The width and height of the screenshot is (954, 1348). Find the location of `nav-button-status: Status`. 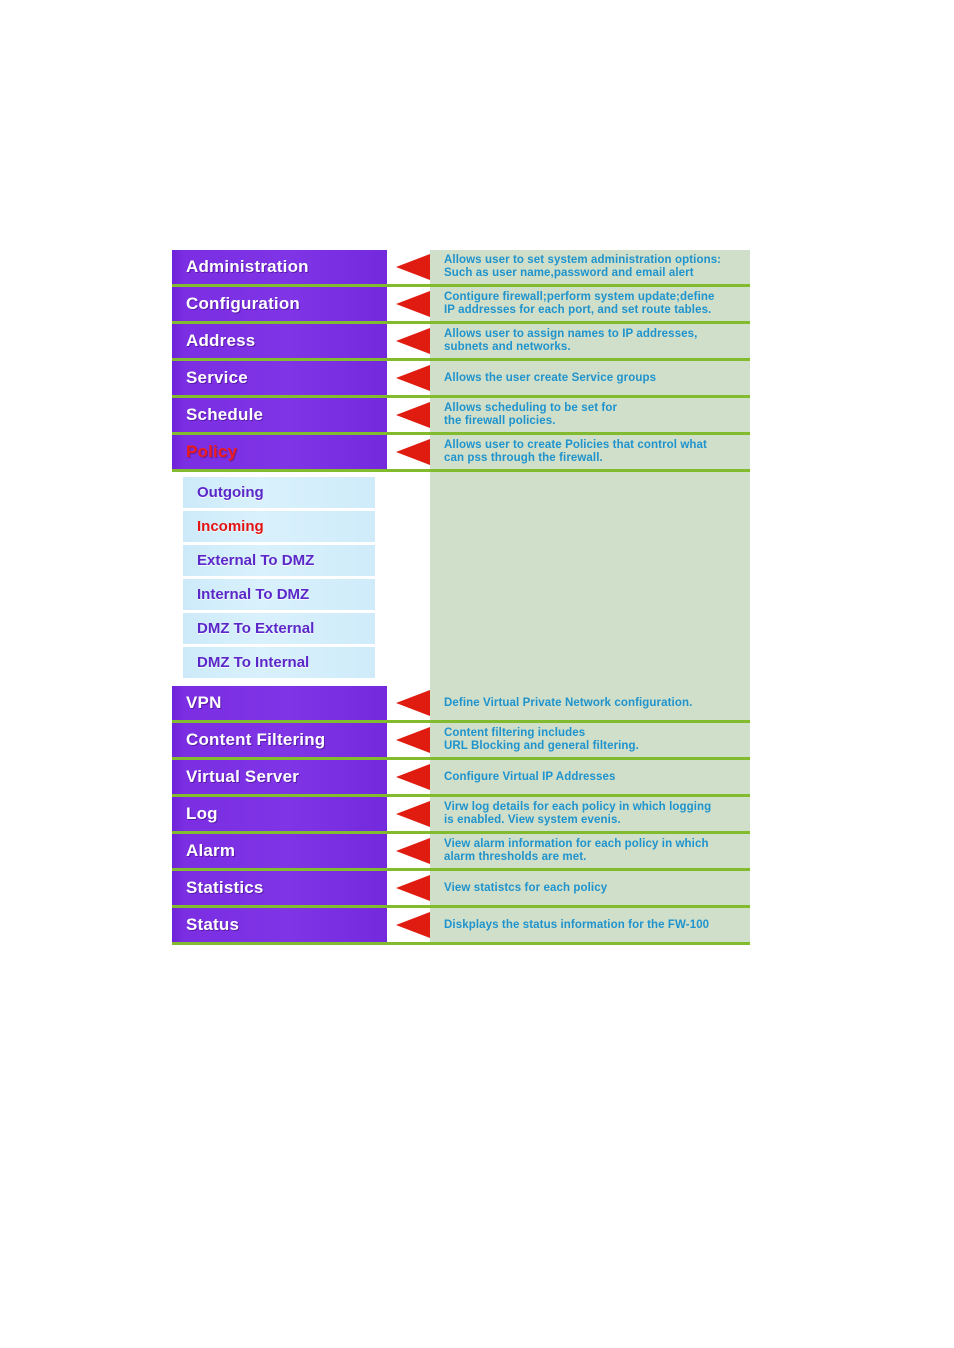

nav-button-status: Status is located at coordinates (279, 925).